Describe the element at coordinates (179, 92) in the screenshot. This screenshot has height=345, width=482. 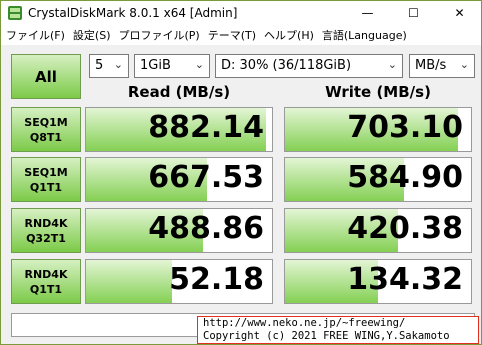
I see `read-header: Read (MB/s)` at that location.